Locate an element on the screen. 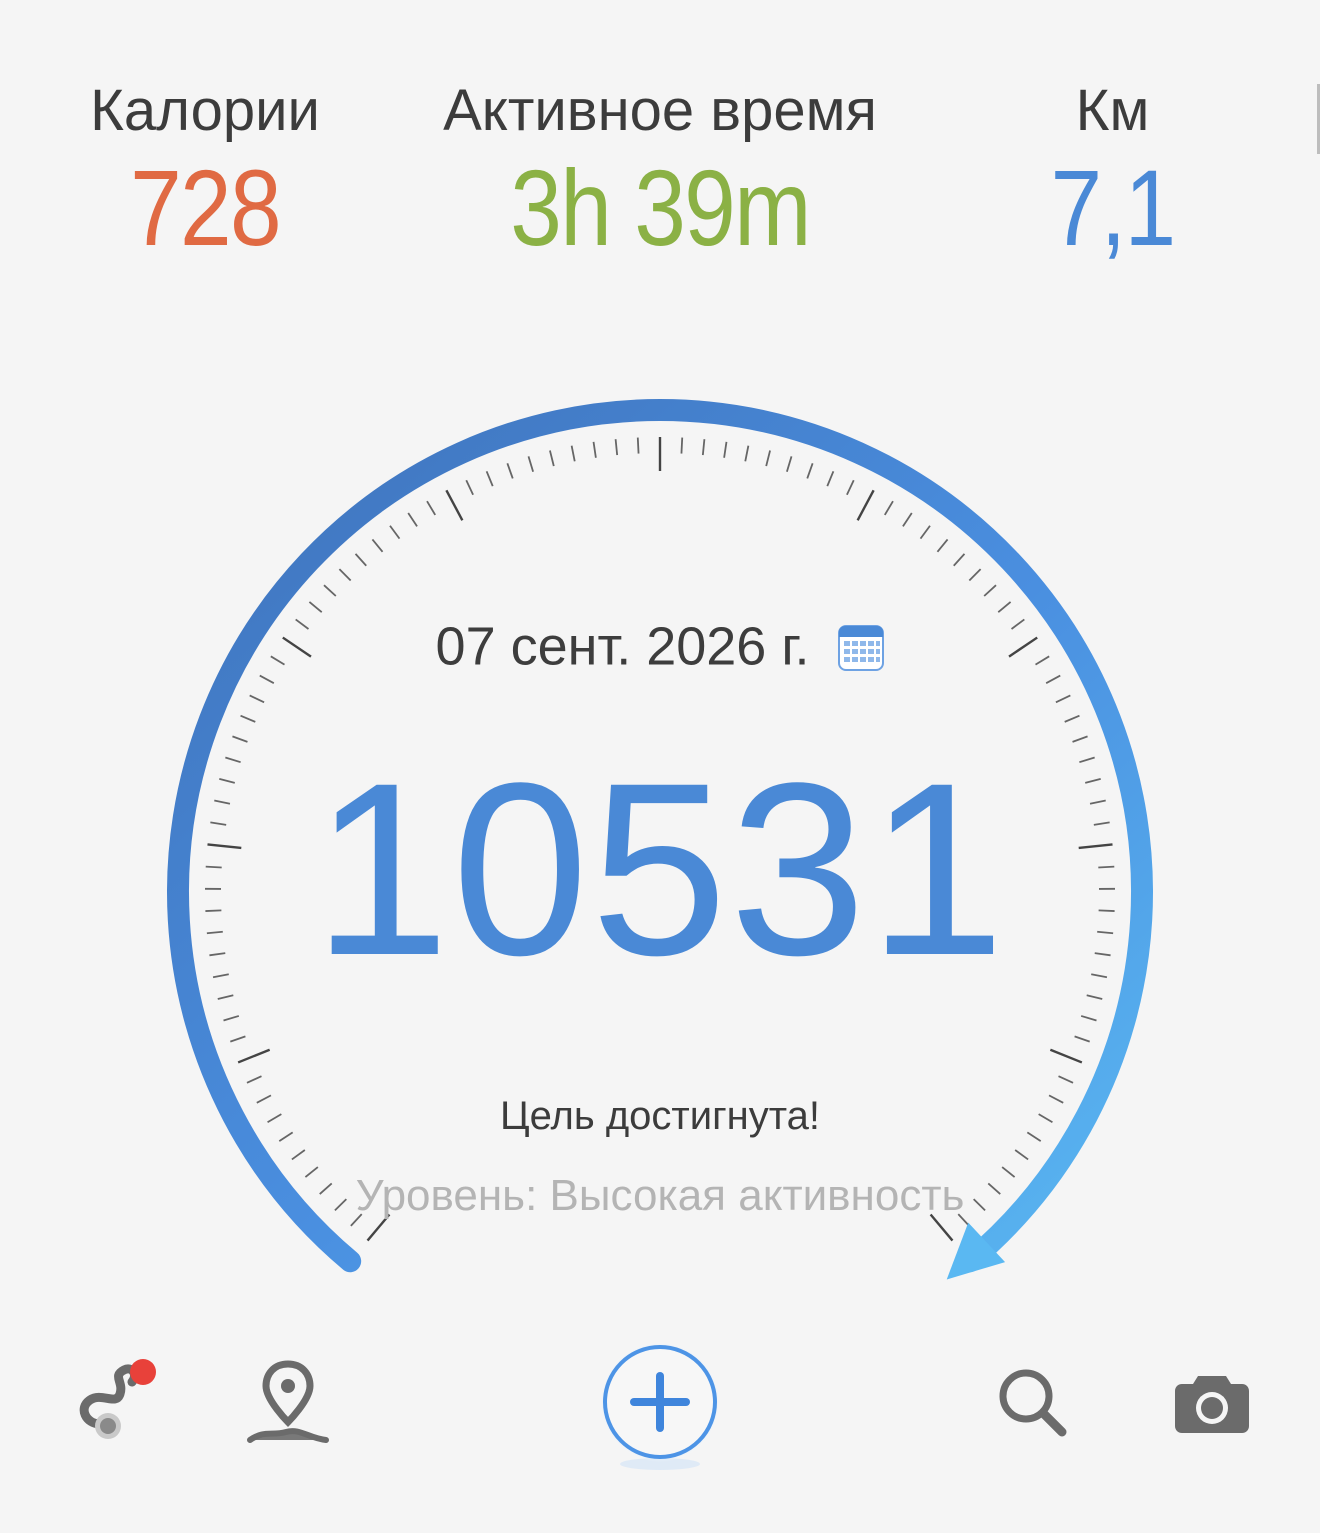  map-button is located at coordinates (288, 1403).